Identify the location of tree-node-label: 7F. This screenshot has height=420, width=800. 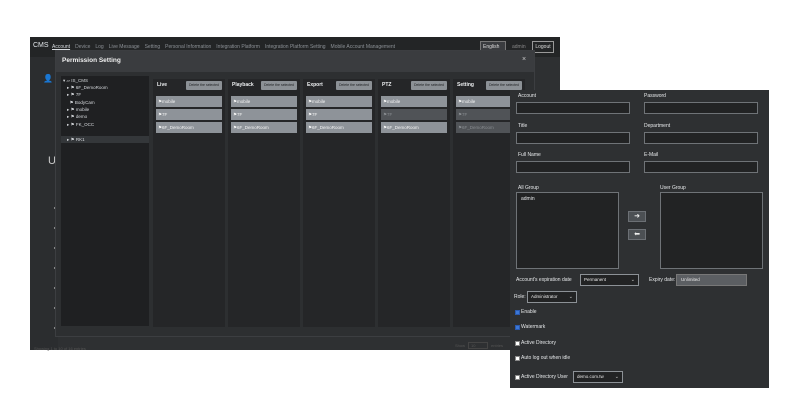
(78, 94).